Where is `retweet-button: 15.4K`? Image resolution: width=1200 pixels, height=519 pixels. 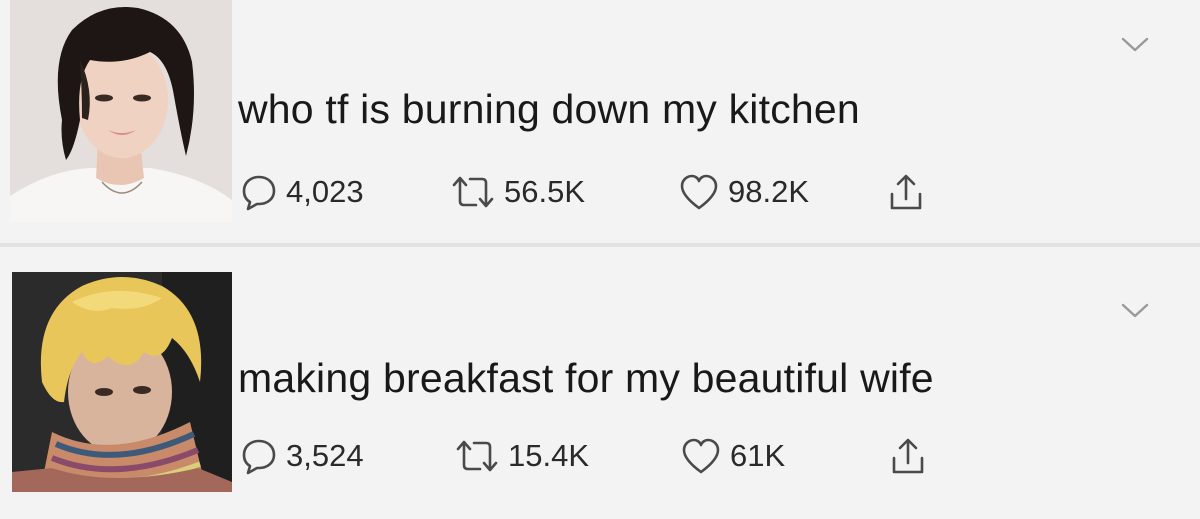 retweet-button: 15.4K is located at coordinates (567, 456).